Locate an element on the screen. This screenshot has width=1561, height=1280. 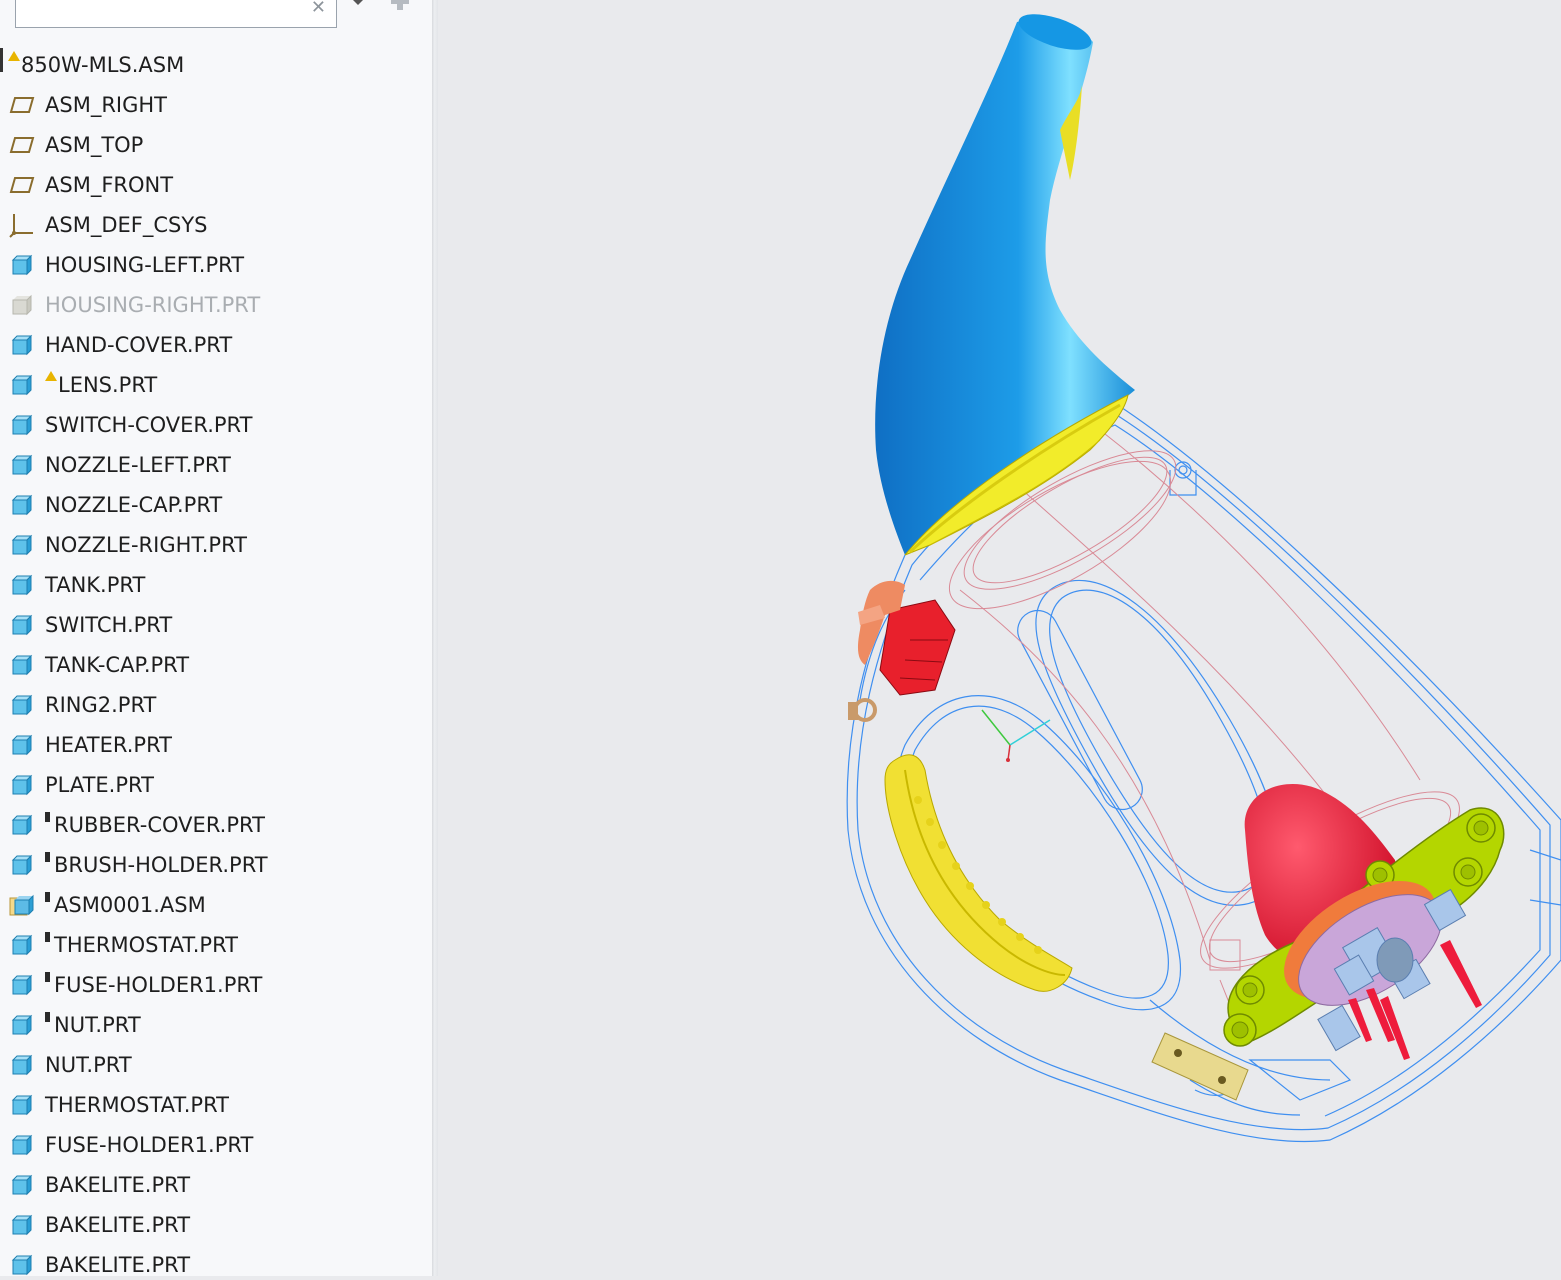
tree-item-label: ASM_DEF_CSYS is located at coordinates (126, 225).